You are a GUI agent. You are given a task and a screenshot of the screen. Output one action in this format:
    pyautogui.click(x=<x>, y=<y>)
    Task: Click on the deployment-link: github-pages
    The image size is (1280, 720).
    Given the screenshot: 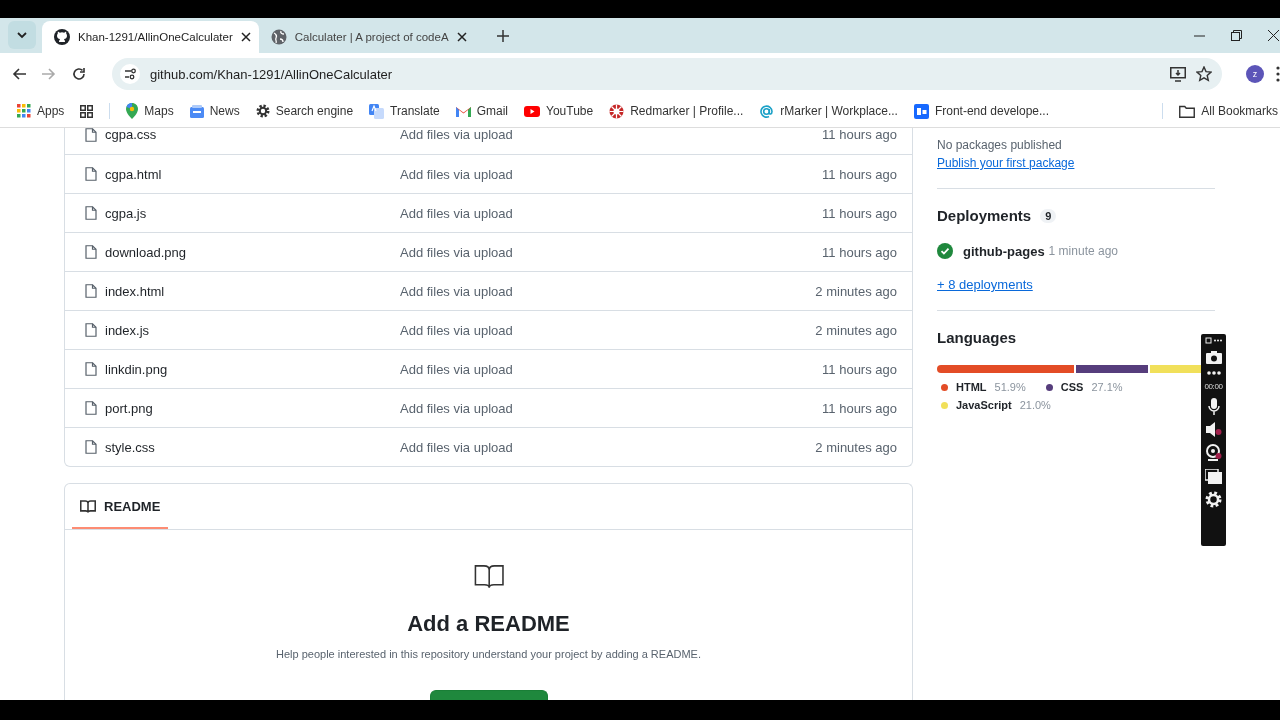 What is the action you would take?
    pyautogui.click(x=1004, y=251)
    